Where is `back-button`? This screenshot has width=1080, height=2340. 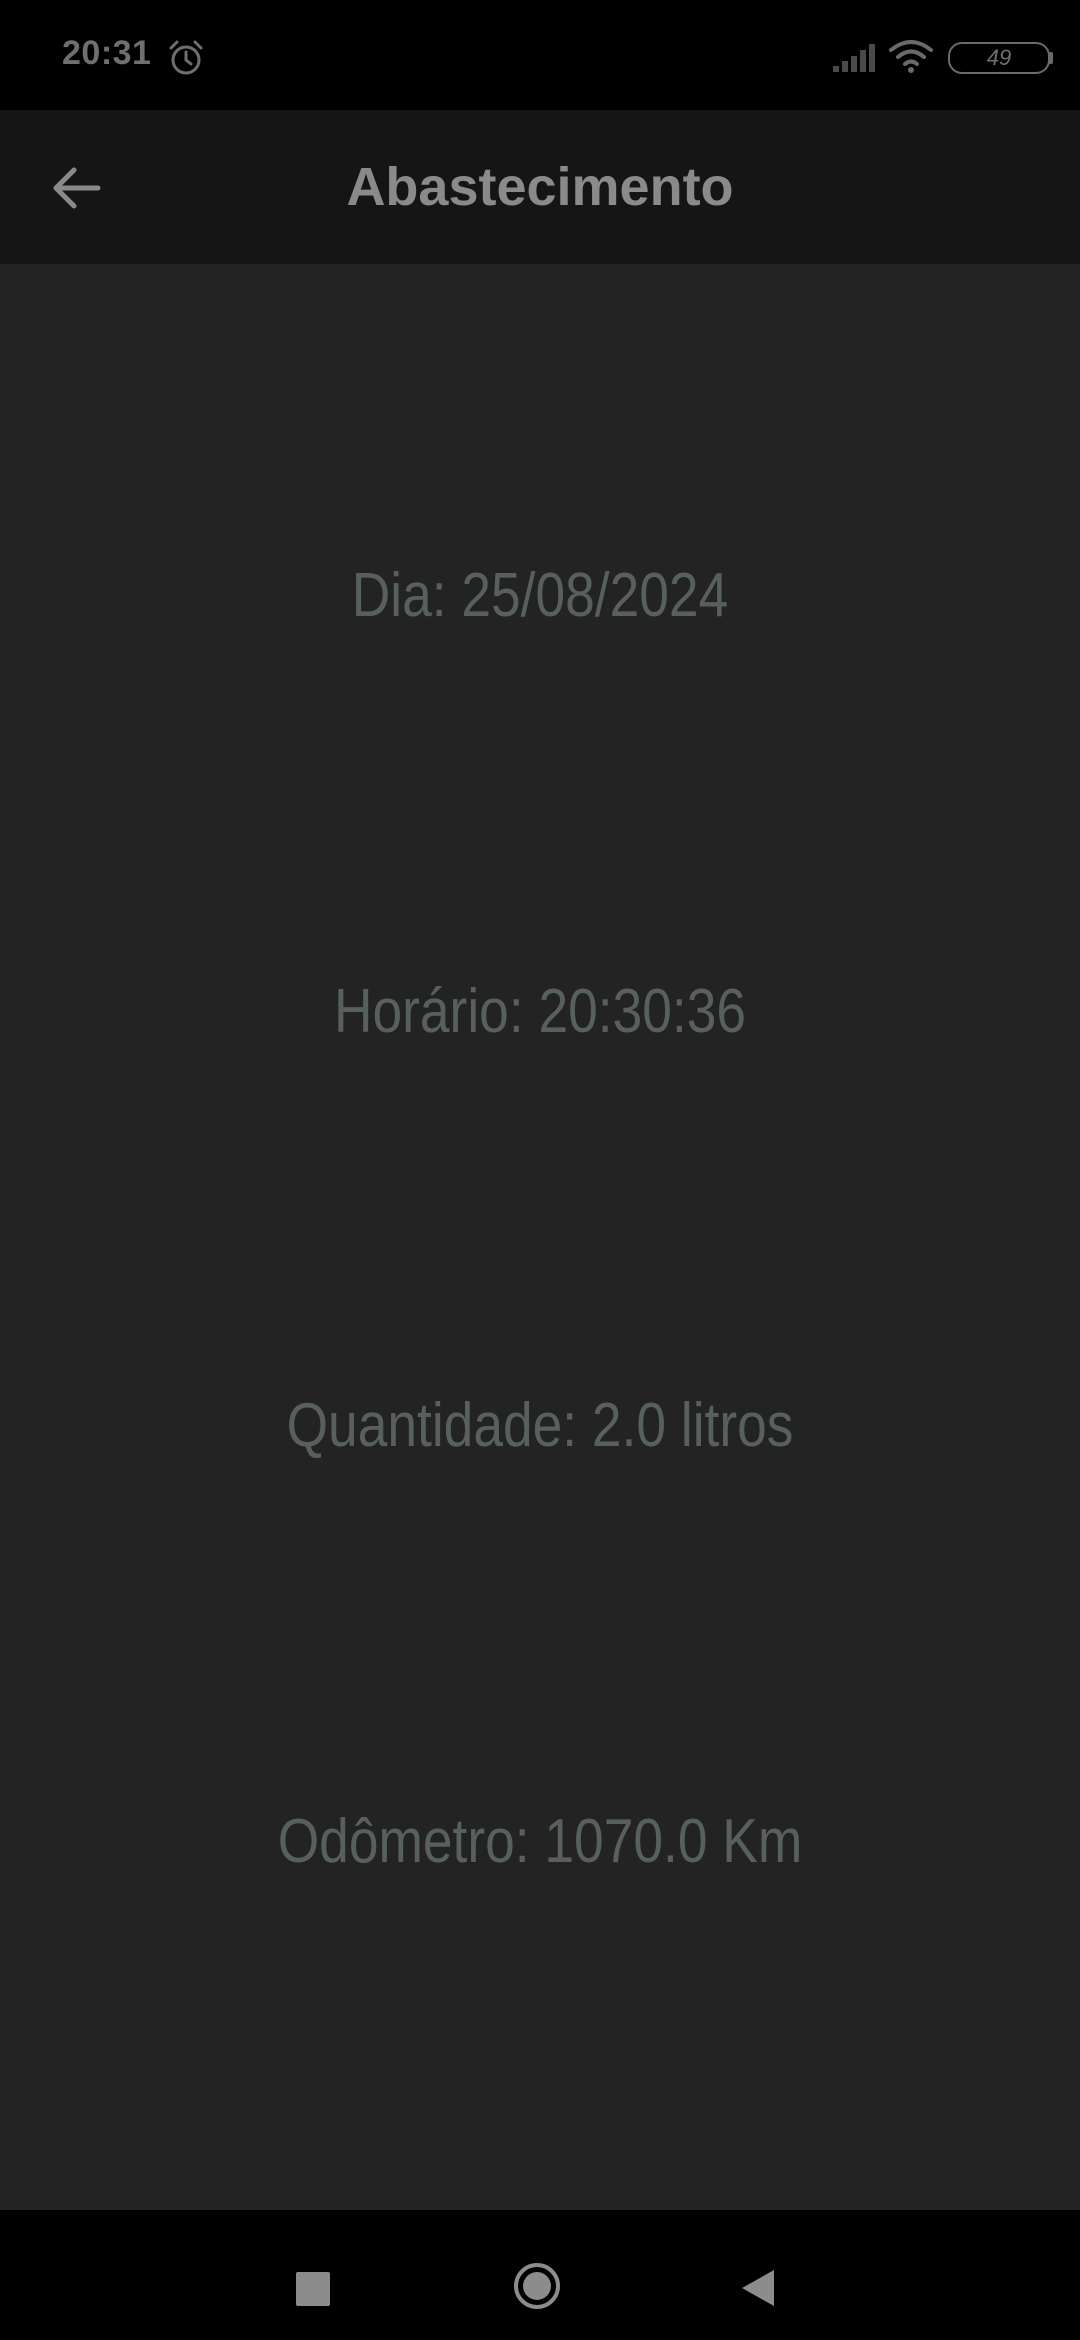
back-button is located at coordinates (76, 188).